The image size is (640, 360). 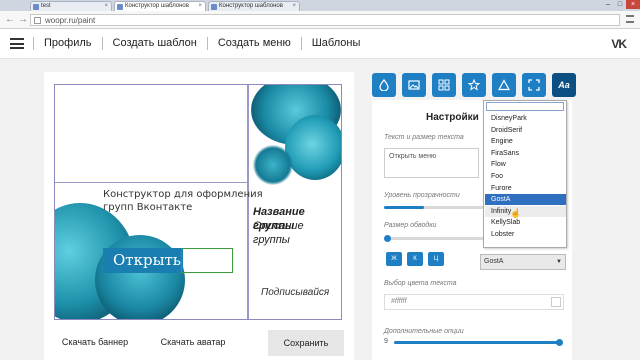 I want to click on fullscreen-icon, so click(x=534, y=85).